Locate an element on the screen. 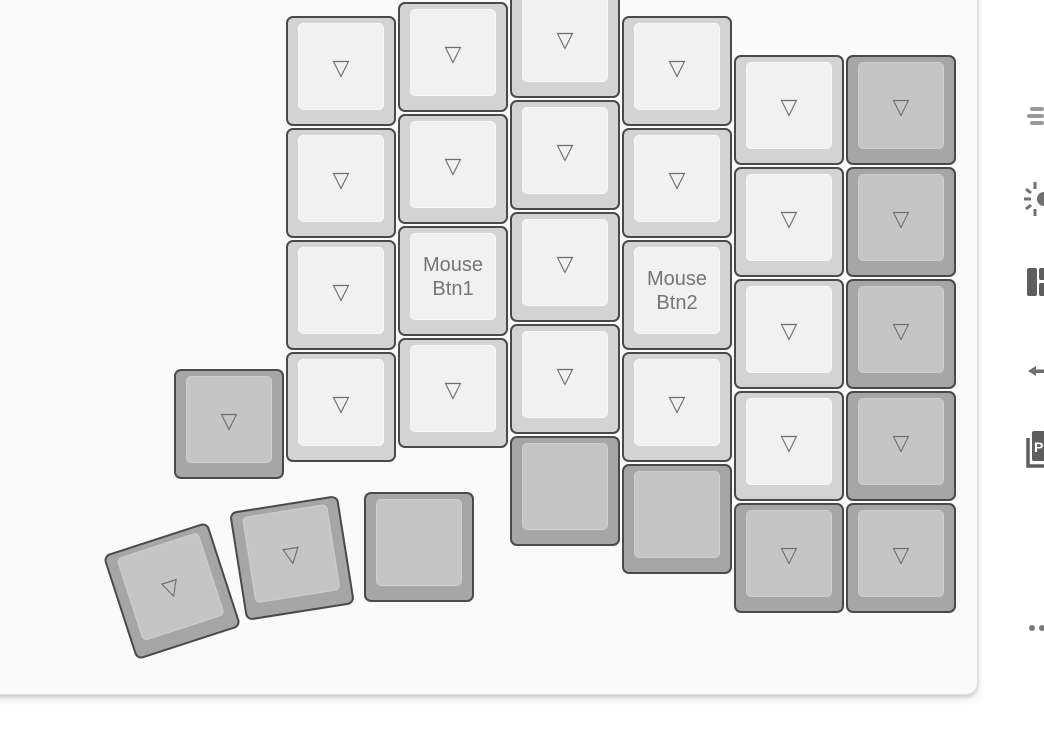 The image size is (1044, 754). key-r3c1: ▽ is located at coordinates (341, 407).